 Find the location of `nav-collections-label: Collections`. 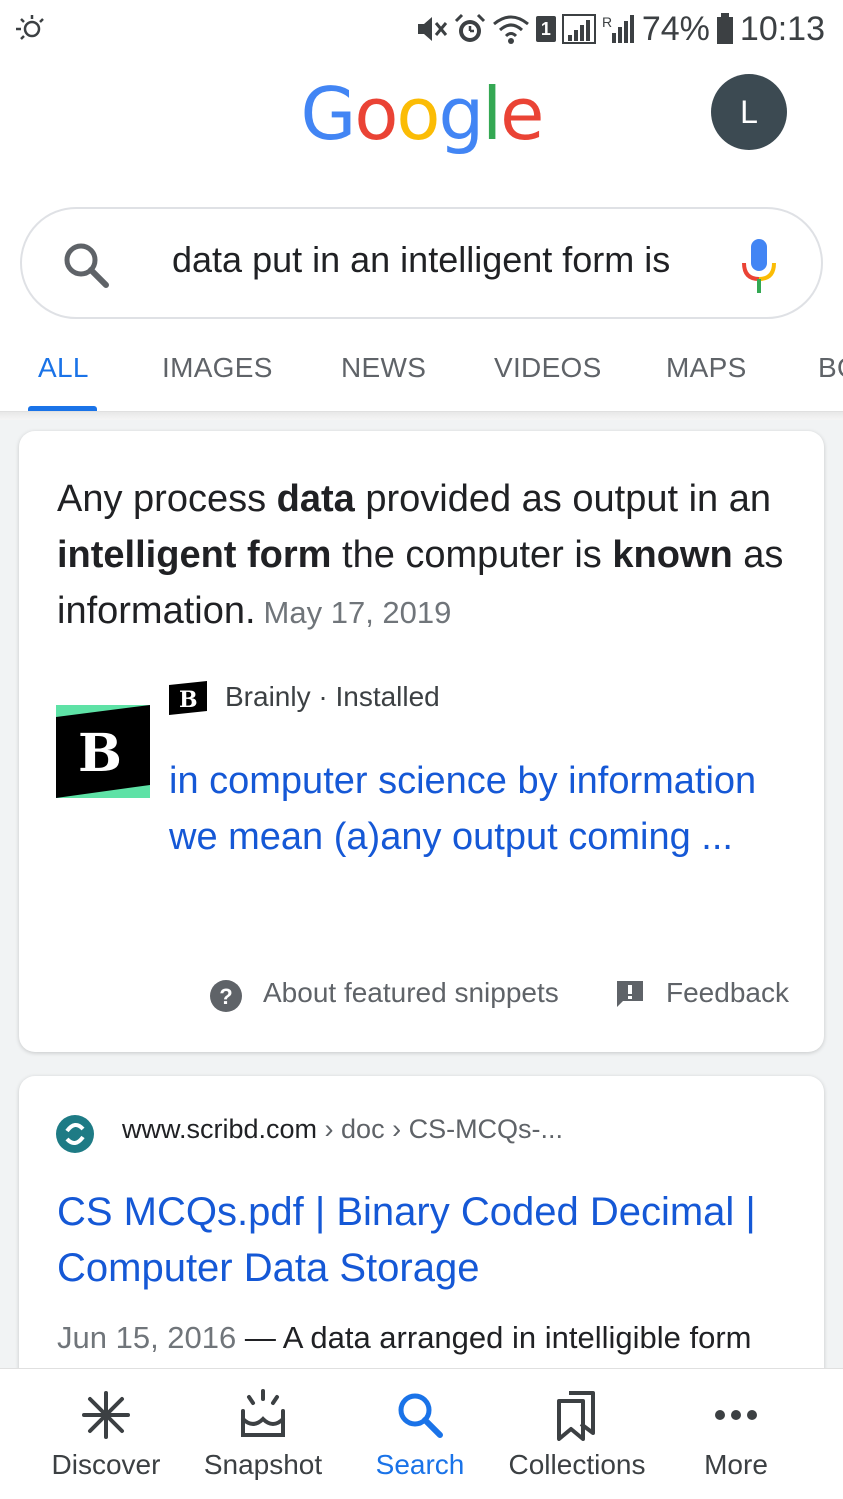

nav-collections-label: Collections is located at coordinates (577, 1464).